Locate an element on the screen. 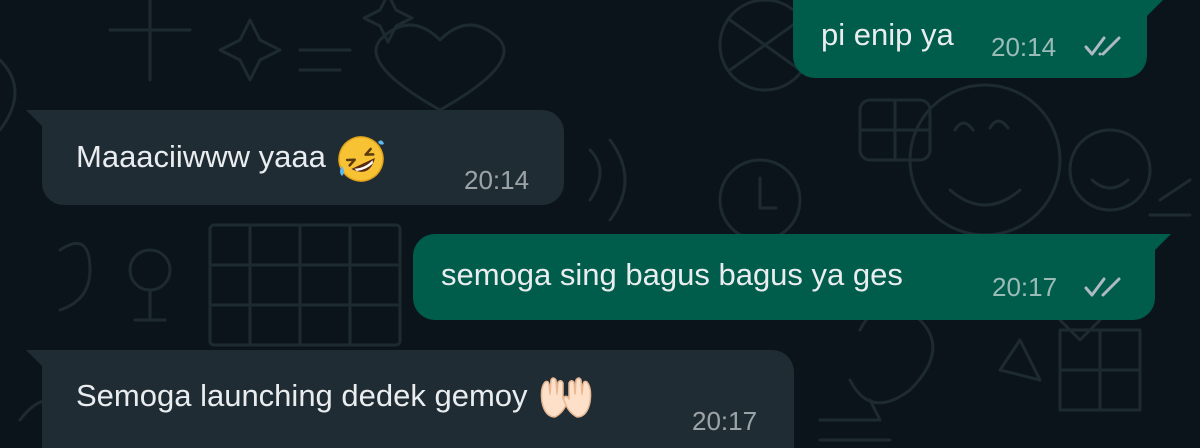 This screenshot has width=1200, height=448. raising-hands-emoji is located at coordinates (565, 397).